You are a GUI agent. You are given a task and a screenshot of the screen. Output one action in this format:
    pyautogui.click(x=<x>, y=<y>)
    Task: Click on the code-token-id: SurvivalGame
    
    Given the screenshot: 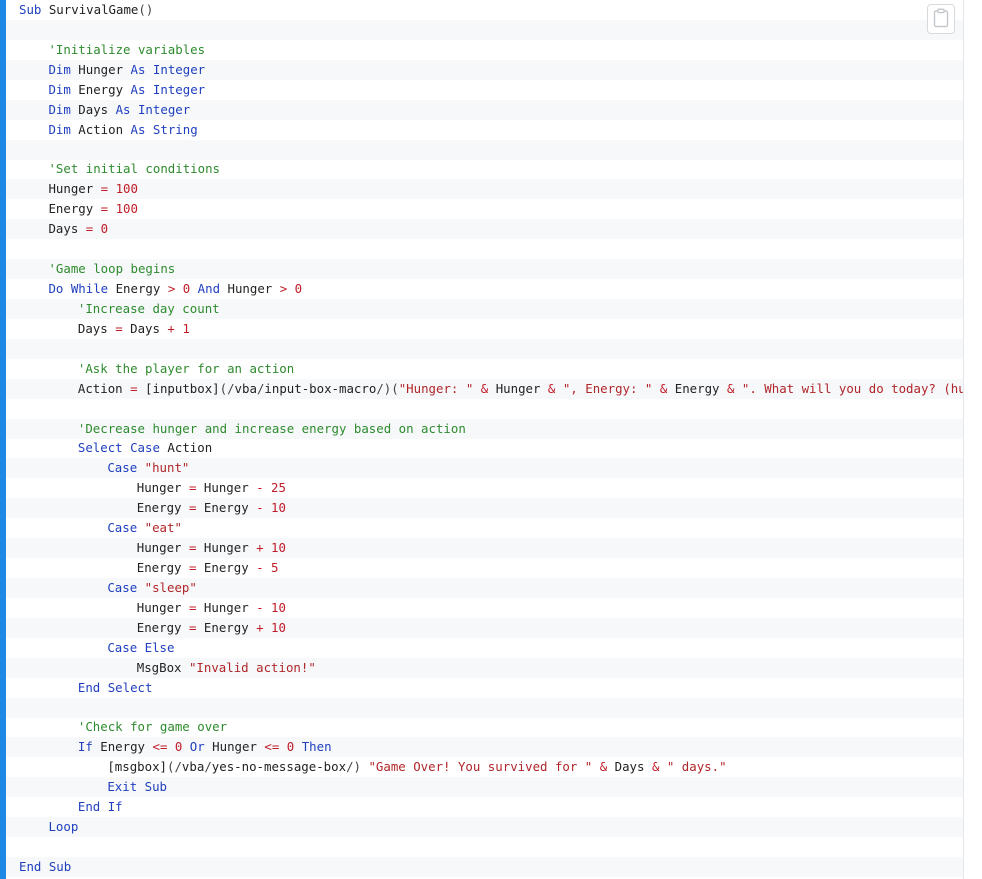 What is the action you would take?
    pyautogui.click(x=90, y=9)
    